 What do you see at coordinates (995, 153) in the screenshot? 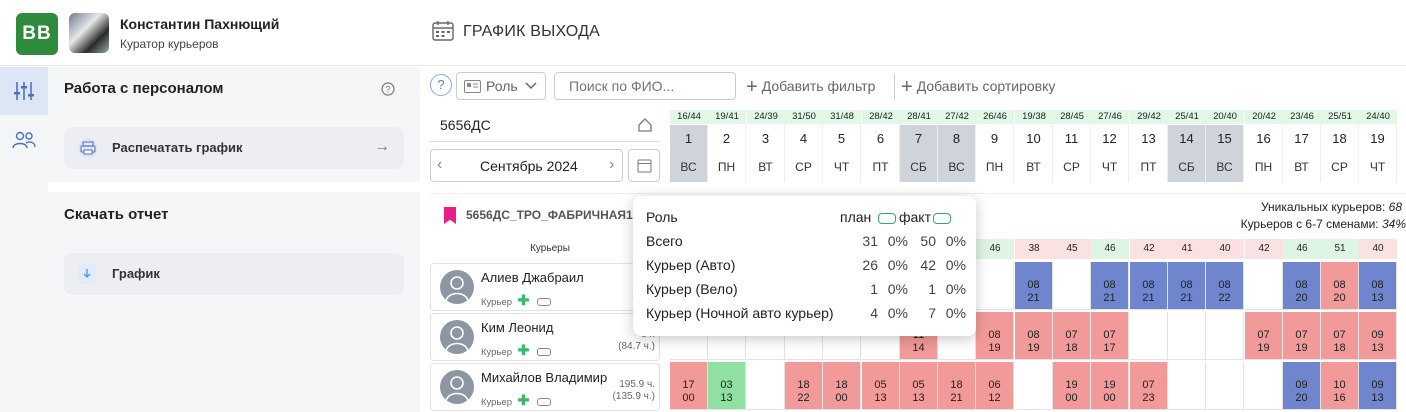
I see `day-header: 9 ПН` at bounding box center [995, 153].